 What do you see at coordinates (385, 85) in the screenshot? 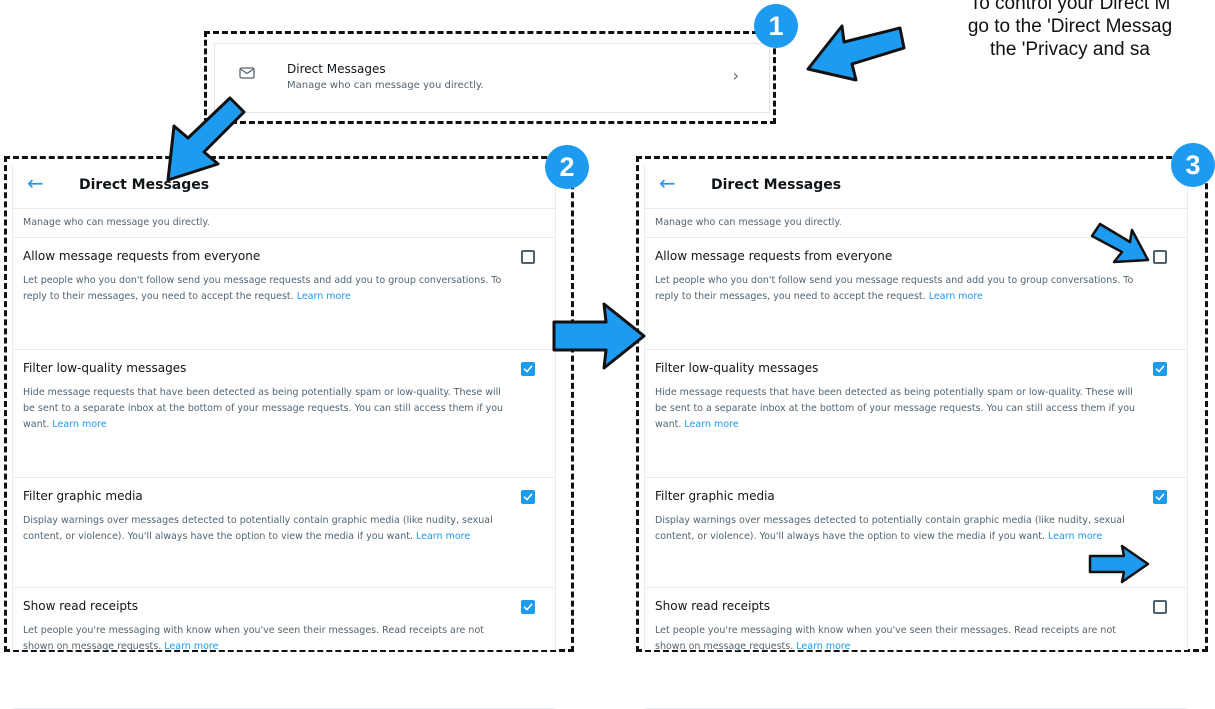
I see `entry-subtitle: Manage who can message you directly.` at bounding box center [385, 85].